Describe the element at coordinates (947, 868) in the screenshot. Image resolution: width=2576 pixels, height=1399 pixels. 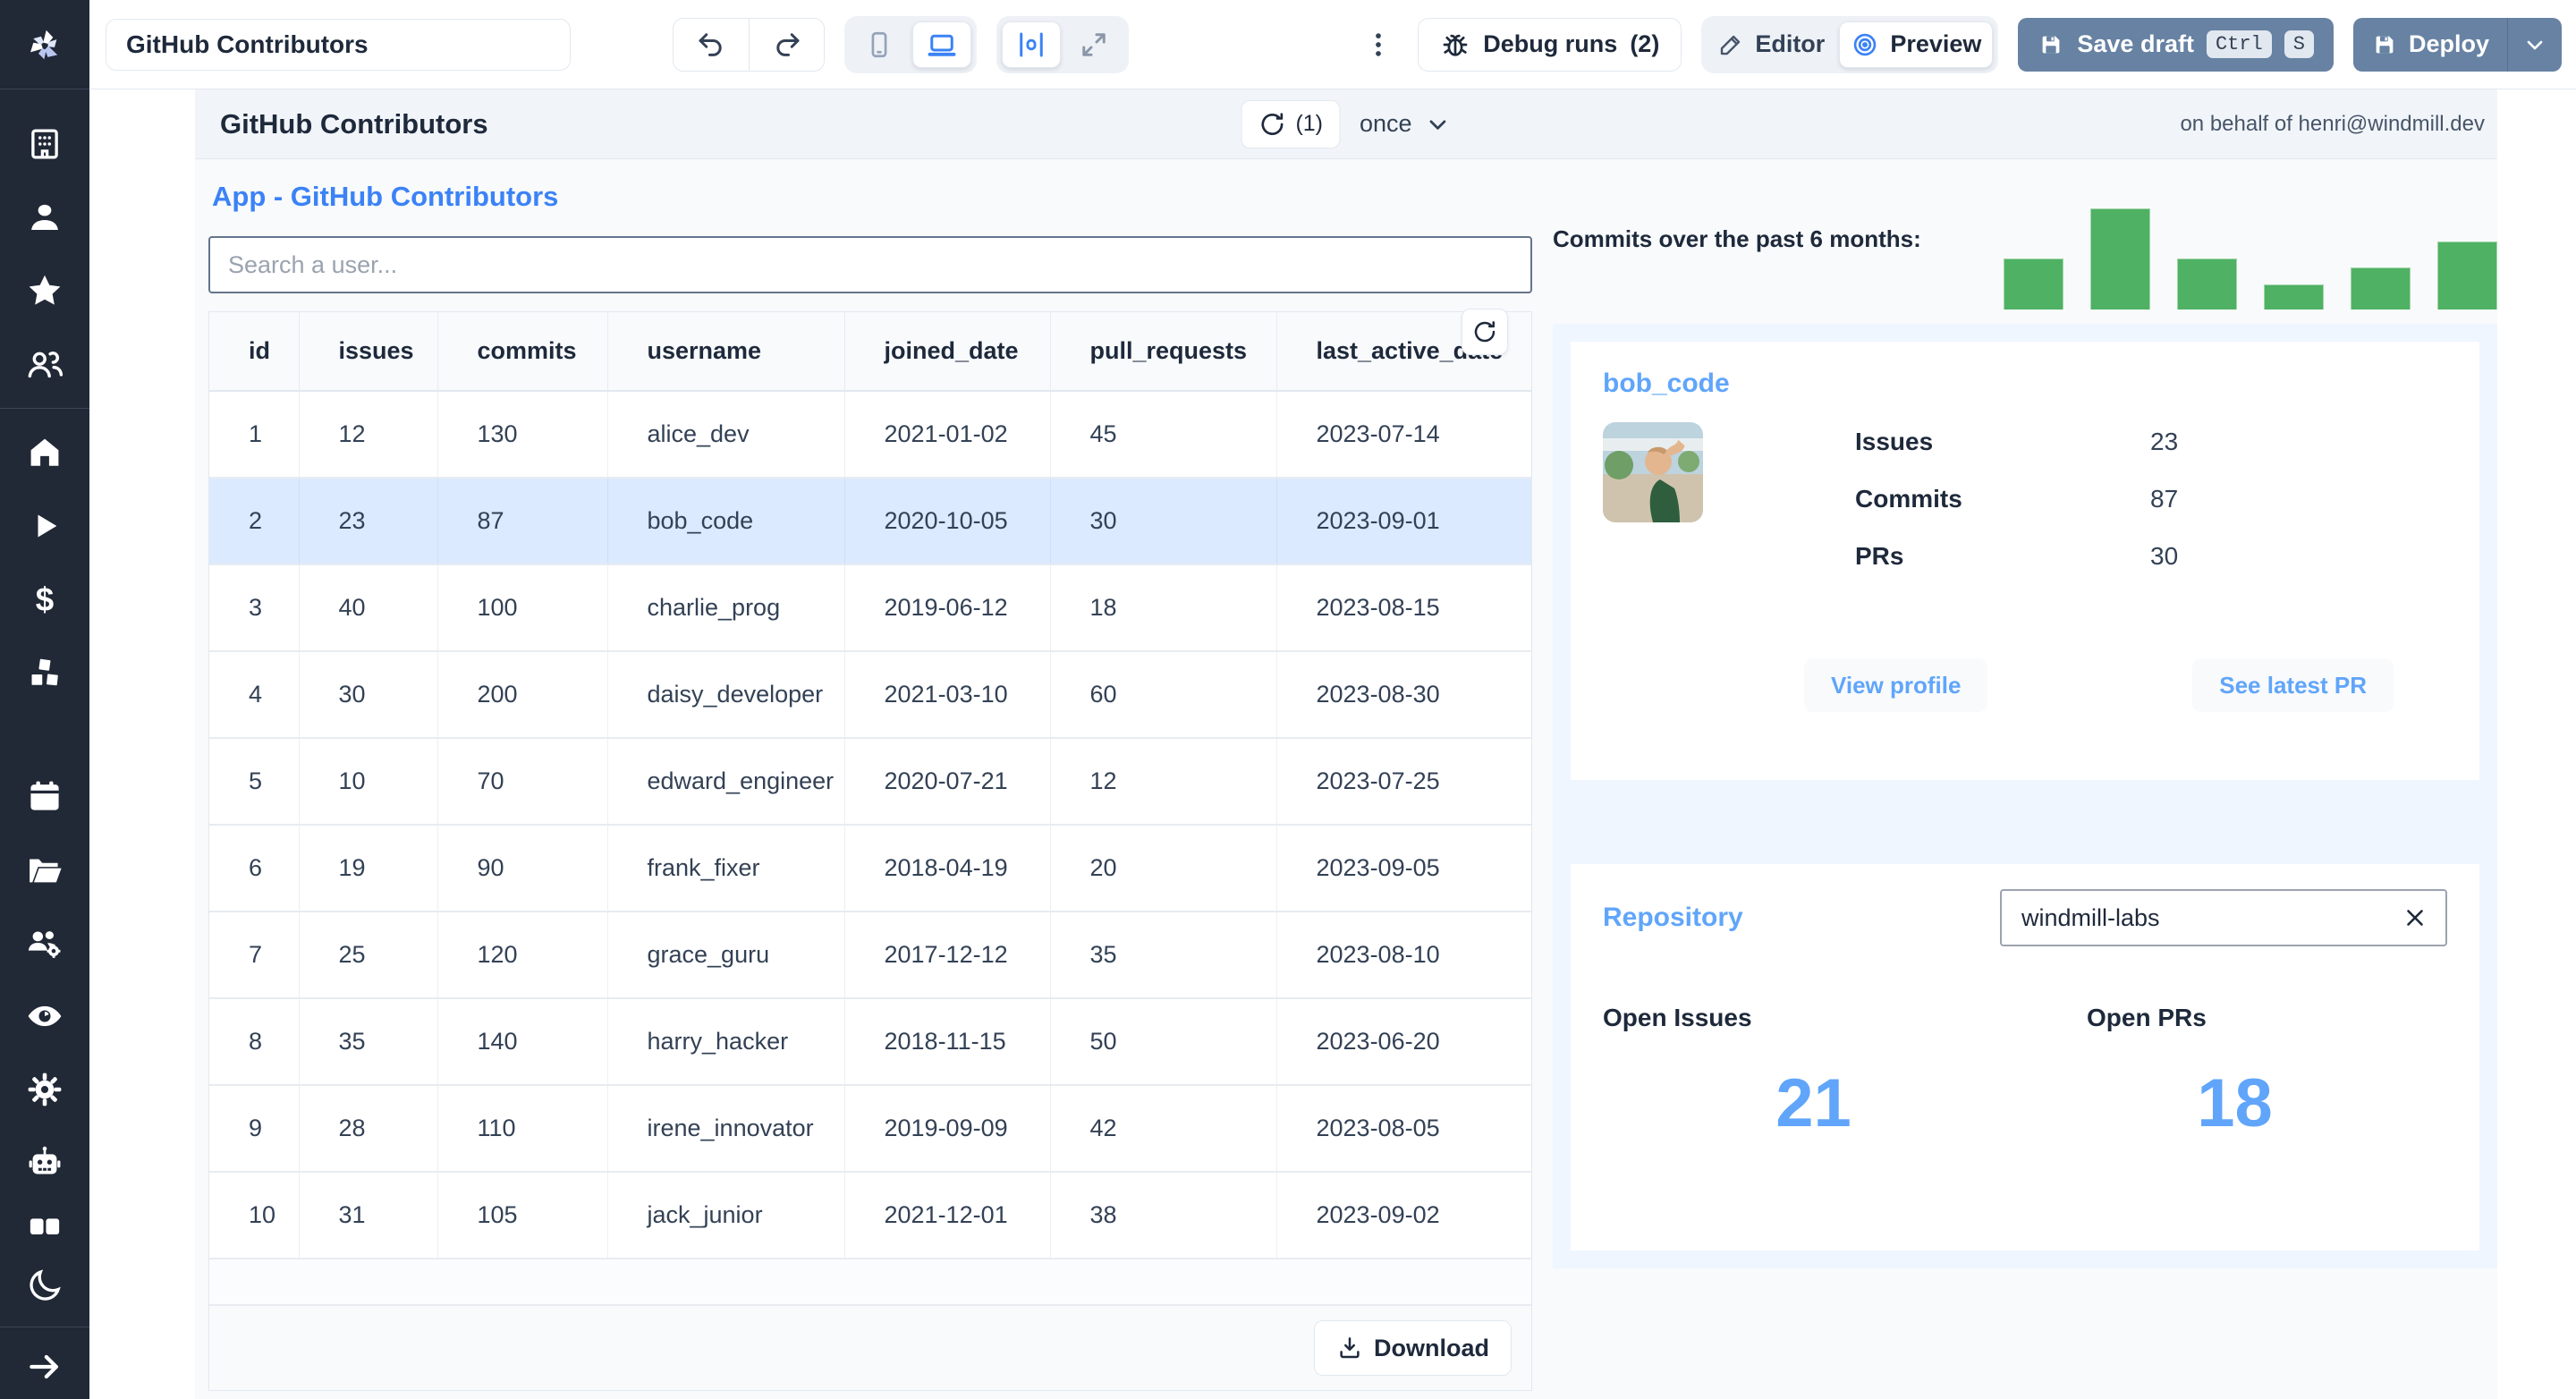
I see `table-cell: 2018-04-19` at that location.